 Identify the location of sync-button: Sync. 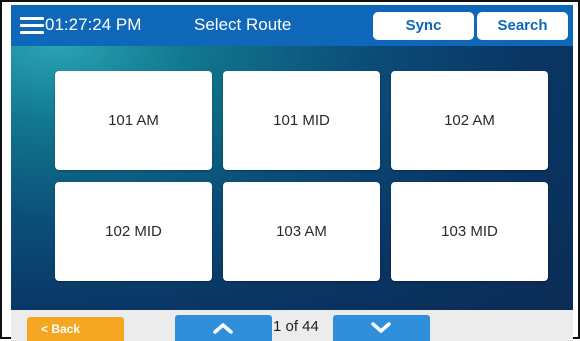
(423, 26).